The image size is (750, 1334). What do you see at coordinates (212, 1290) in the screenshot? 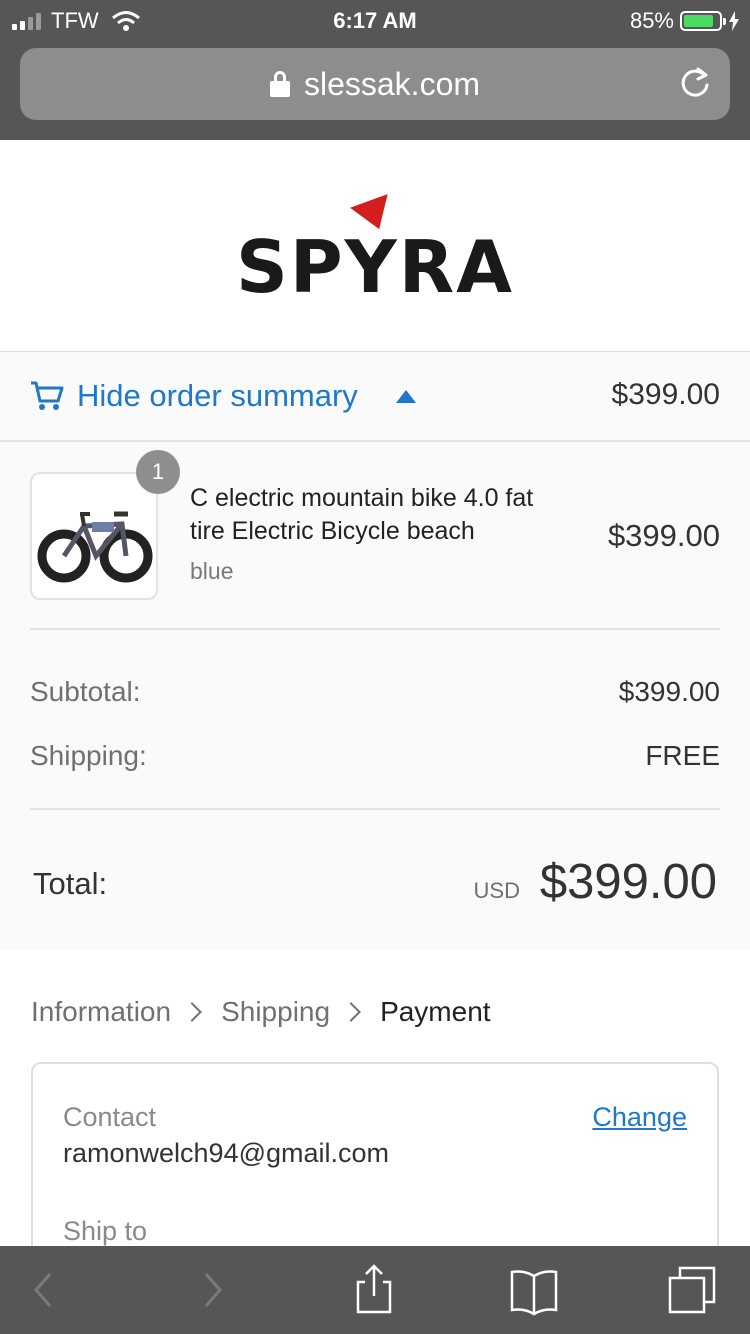
I see `forward-icon` at bounding box center [212, 1290].